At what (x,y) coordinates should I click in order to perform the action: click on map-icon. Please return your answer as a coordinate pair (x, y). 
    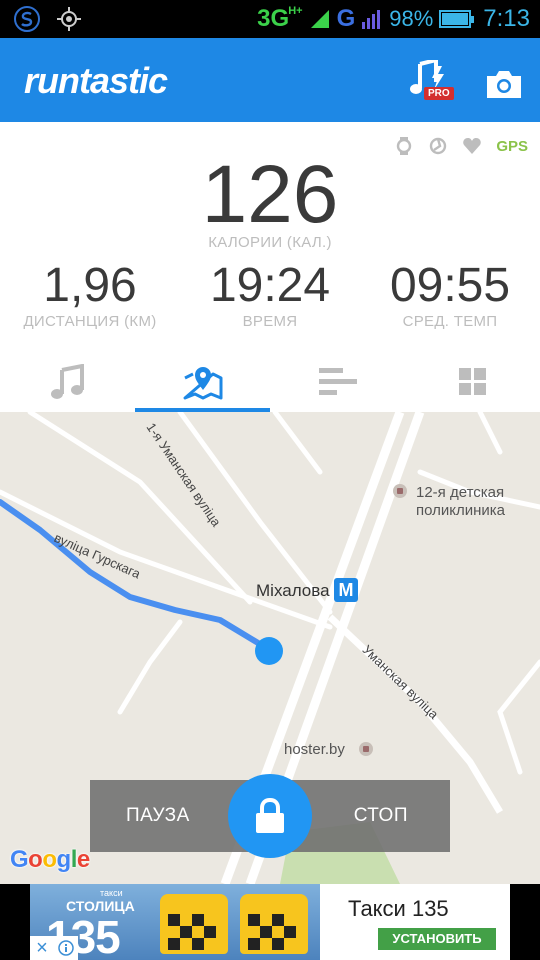
    Looking at the image, I should click on (202, 383).